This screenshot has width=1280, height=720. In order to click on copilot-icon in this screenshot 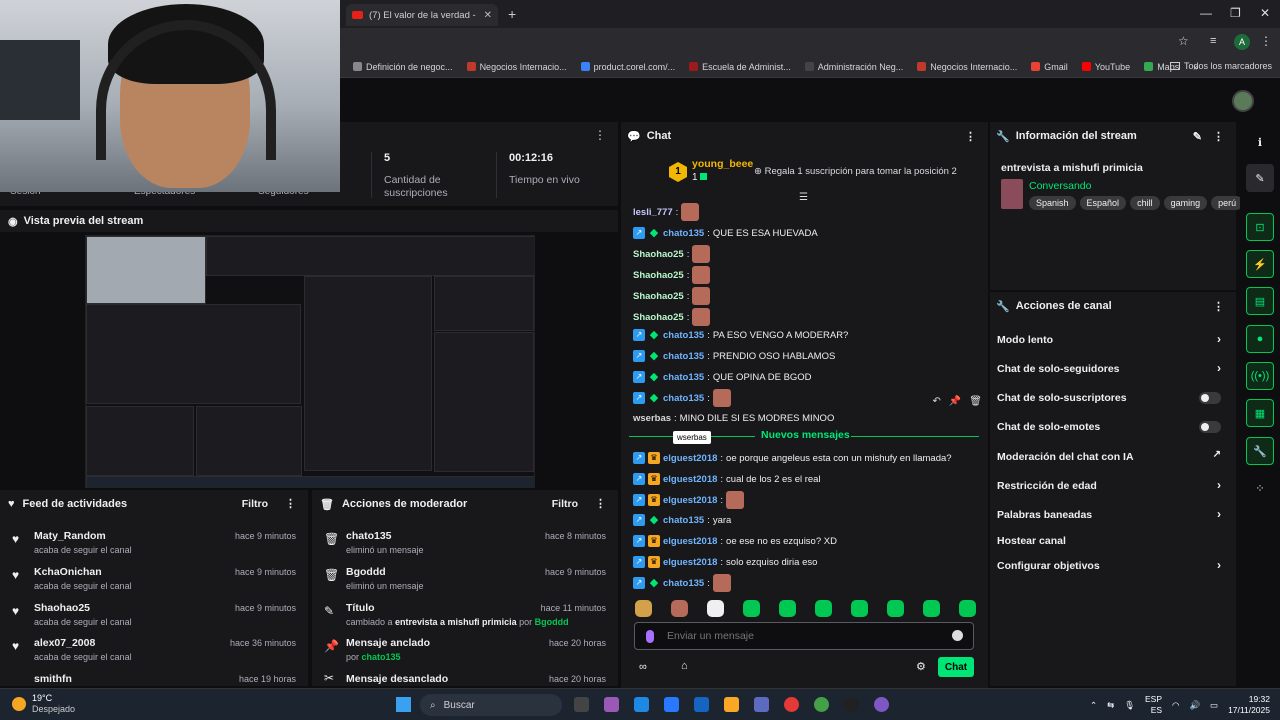, I will do `click(611, 704)`.